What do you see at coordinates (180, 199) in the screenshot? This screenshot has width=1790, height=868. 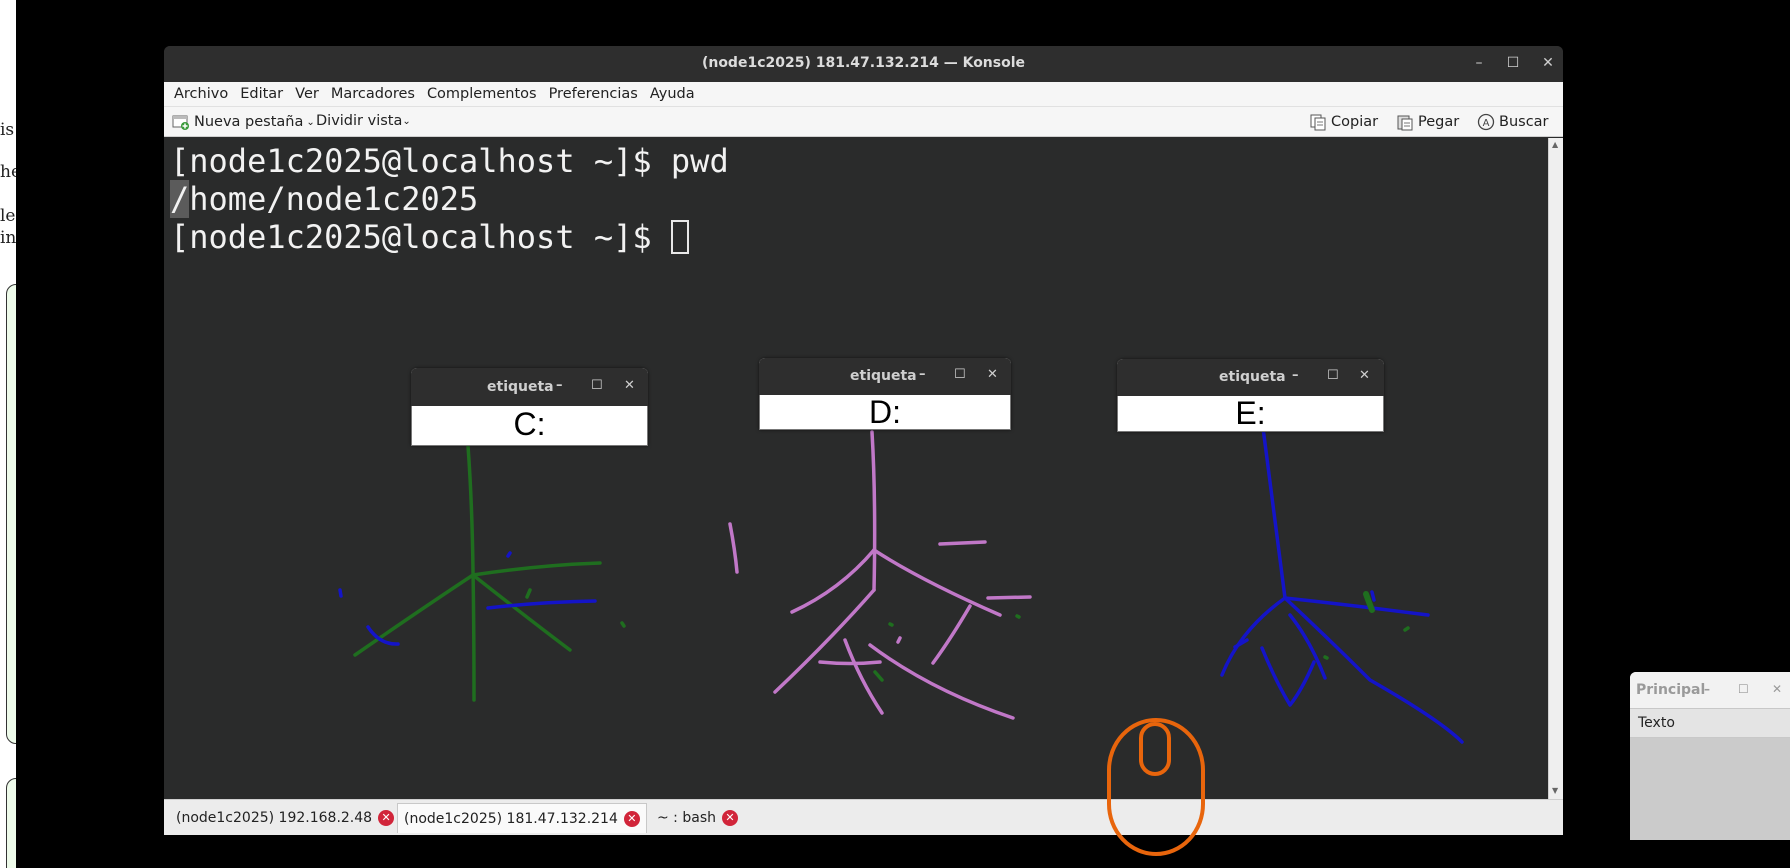 I see `selected-char: /` at bounding box center [180, 199].